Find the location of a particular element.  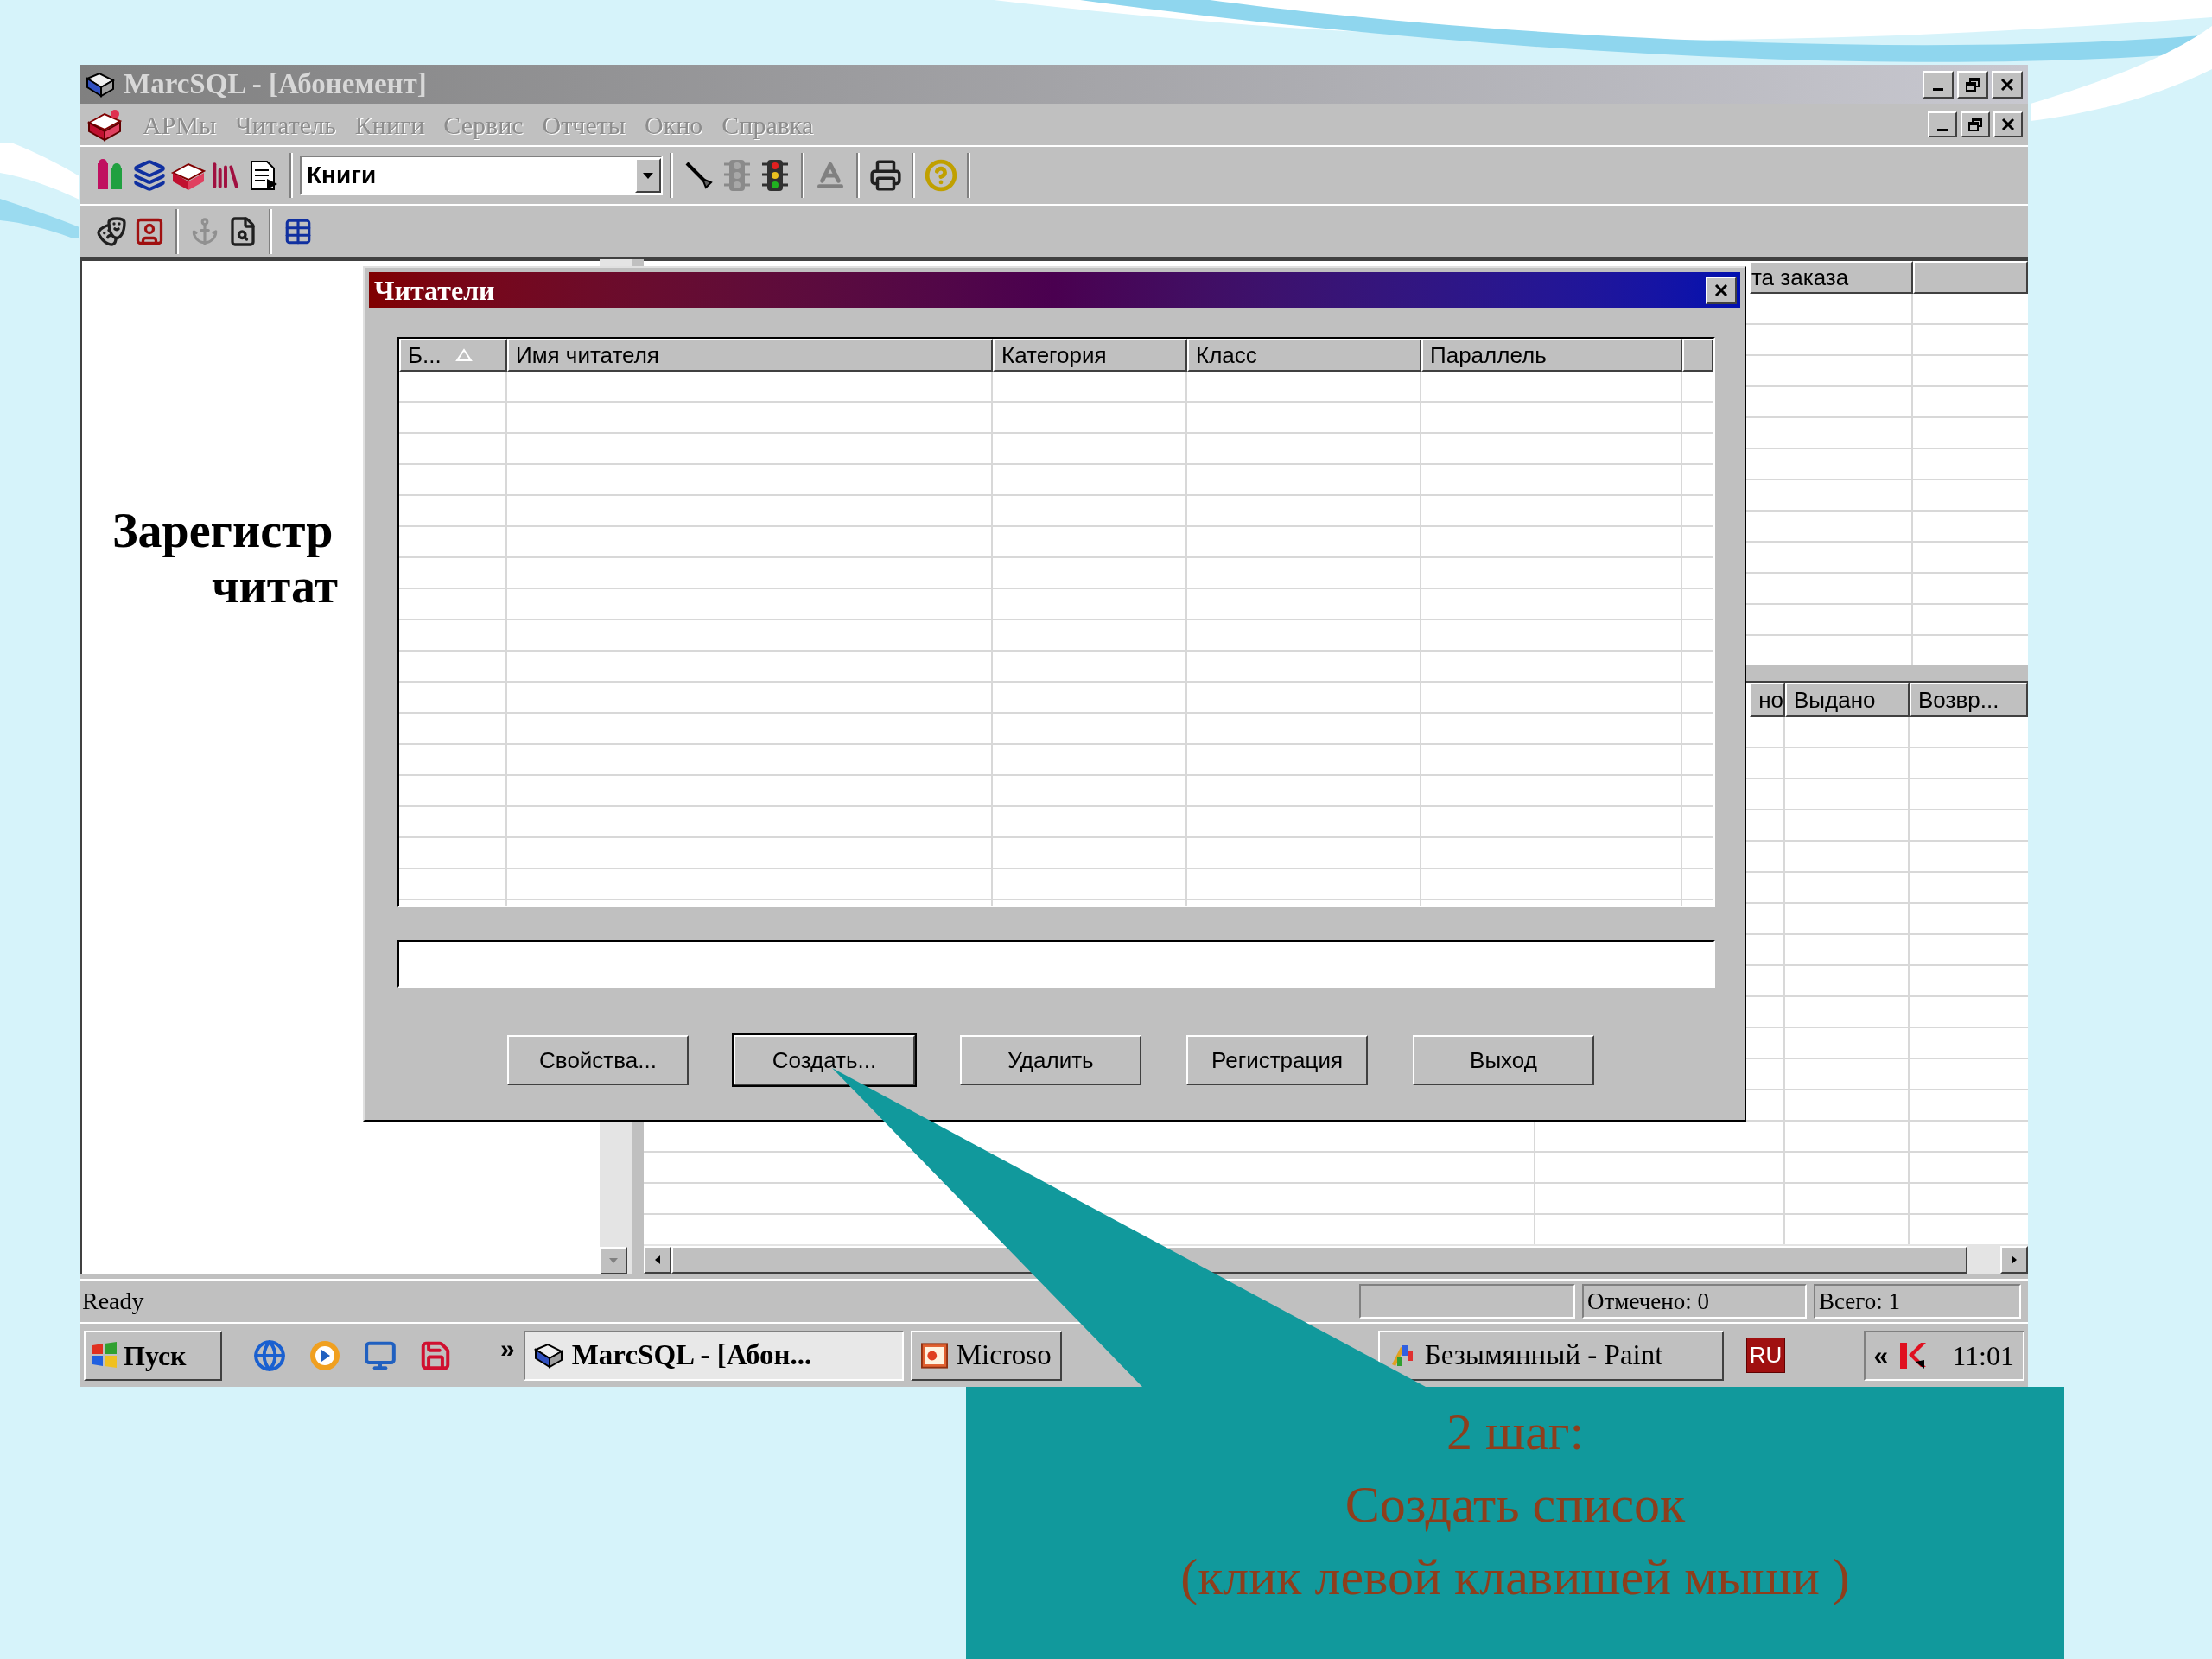

window-title: MarcSQL - [Абонемент] is located at coordinates (275, 84).